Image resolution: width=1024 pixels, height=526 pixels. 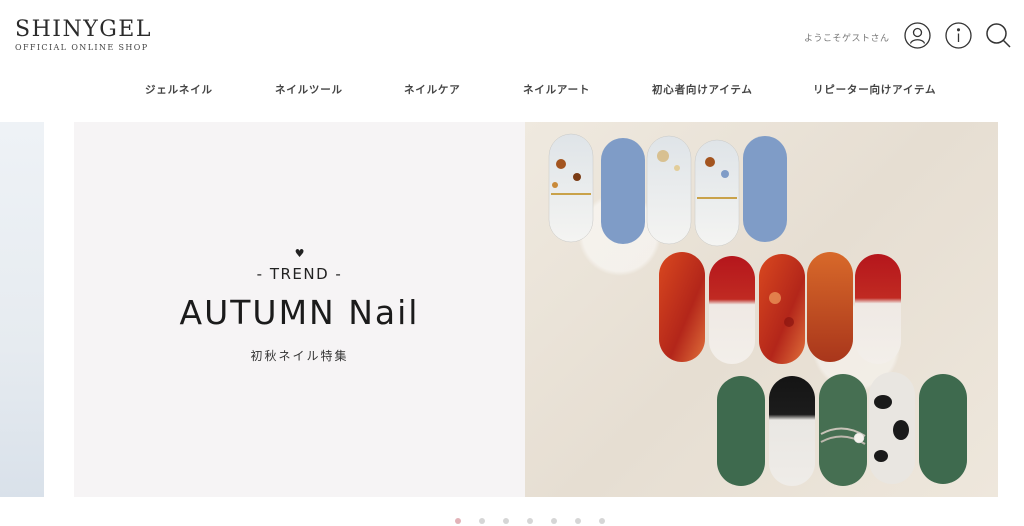 What do you see at coordinates (432, 89) in the screenshot?
I see `nav-item-nail-care: ネイルケア` at bounding box center [432, 89].